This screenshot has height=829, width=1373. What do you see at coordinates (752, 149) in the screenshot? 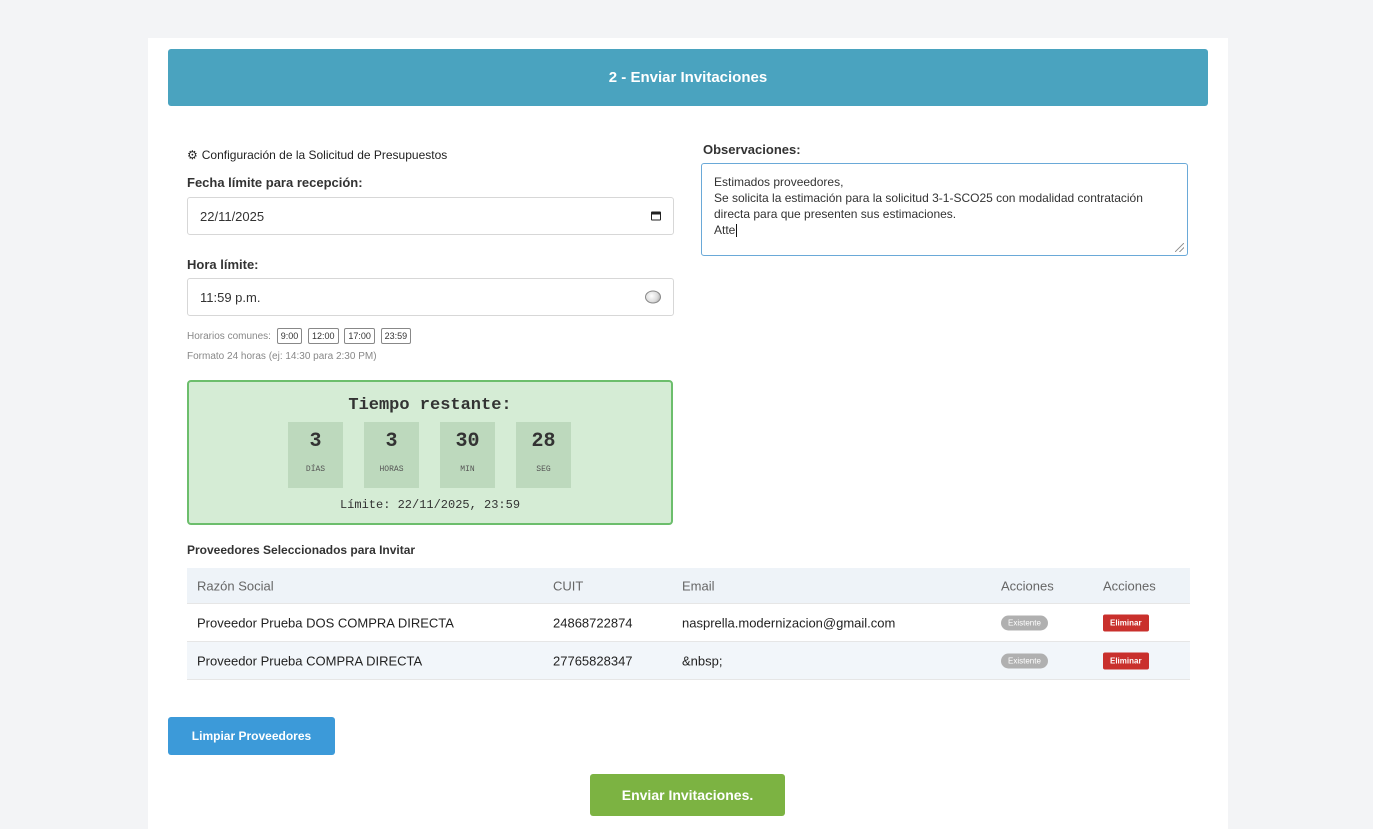
I see `observations-label: Observaciones:` at bounding box center [752, 149].